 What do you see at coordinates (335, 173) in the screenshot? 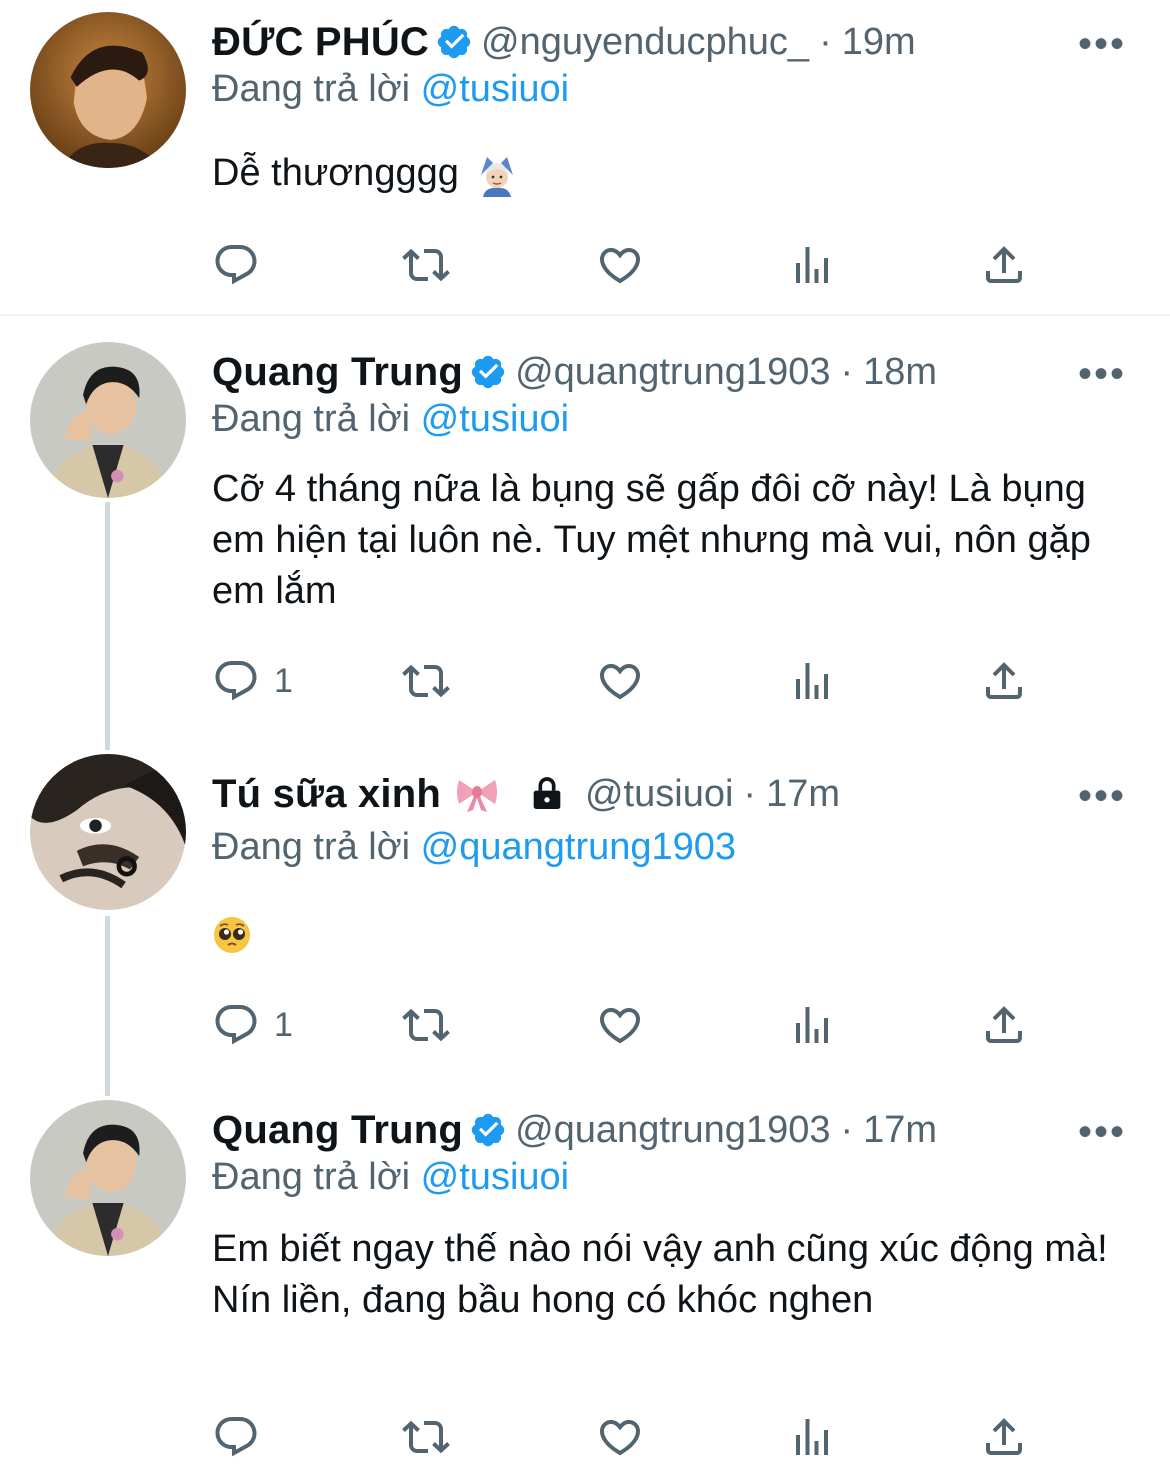
I see `tweet-text-content: Dễ thươngggg` at bounding box center [335, 173].